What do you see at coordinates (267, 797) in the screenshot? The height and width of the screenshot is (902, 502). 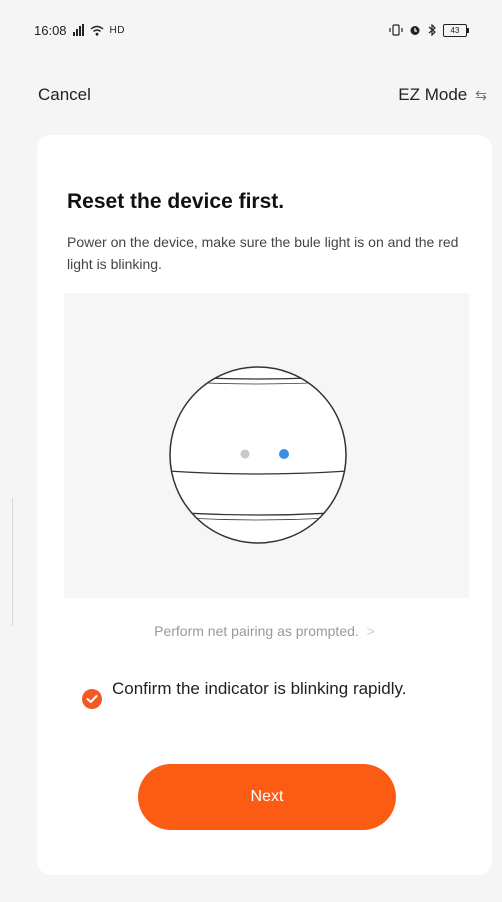 I see `next-button: Next` at bounding box center [267, 797].